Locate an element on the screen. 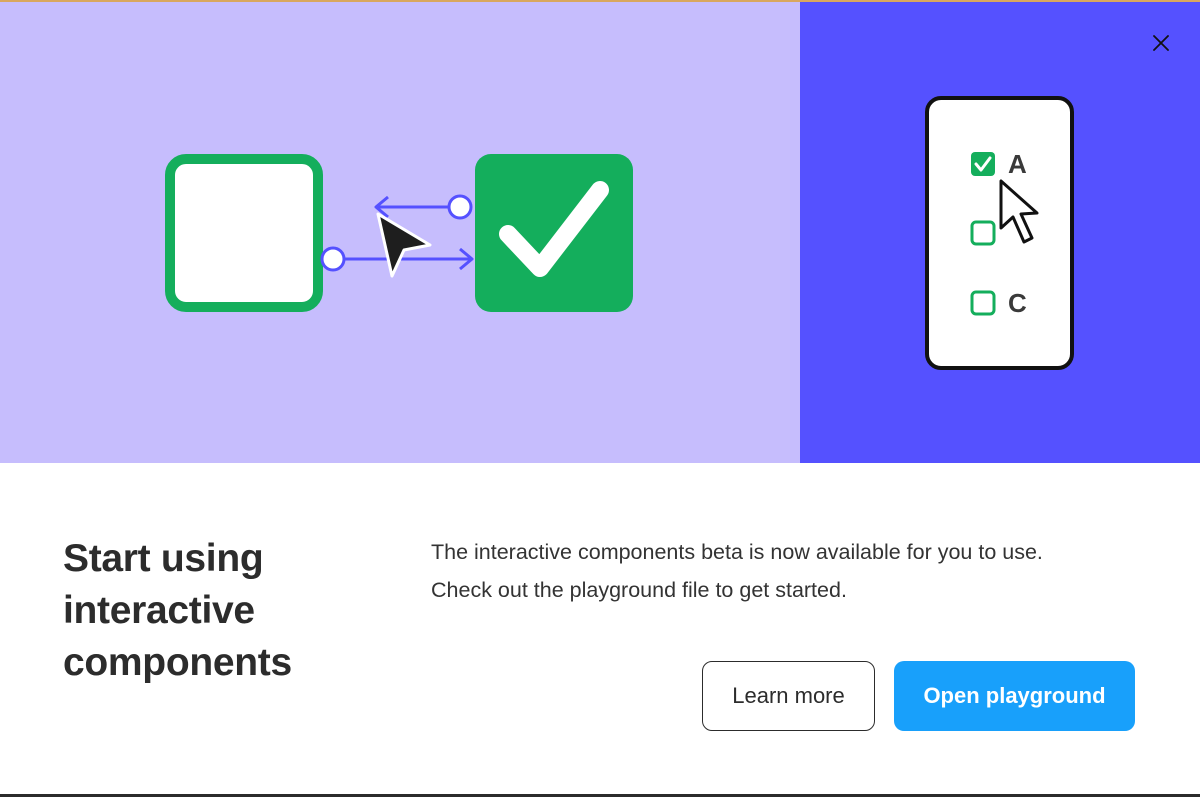 This screenshot has height=797, width=1200. phone-prototype-illustration: A C is located at coordinates (999, 233).